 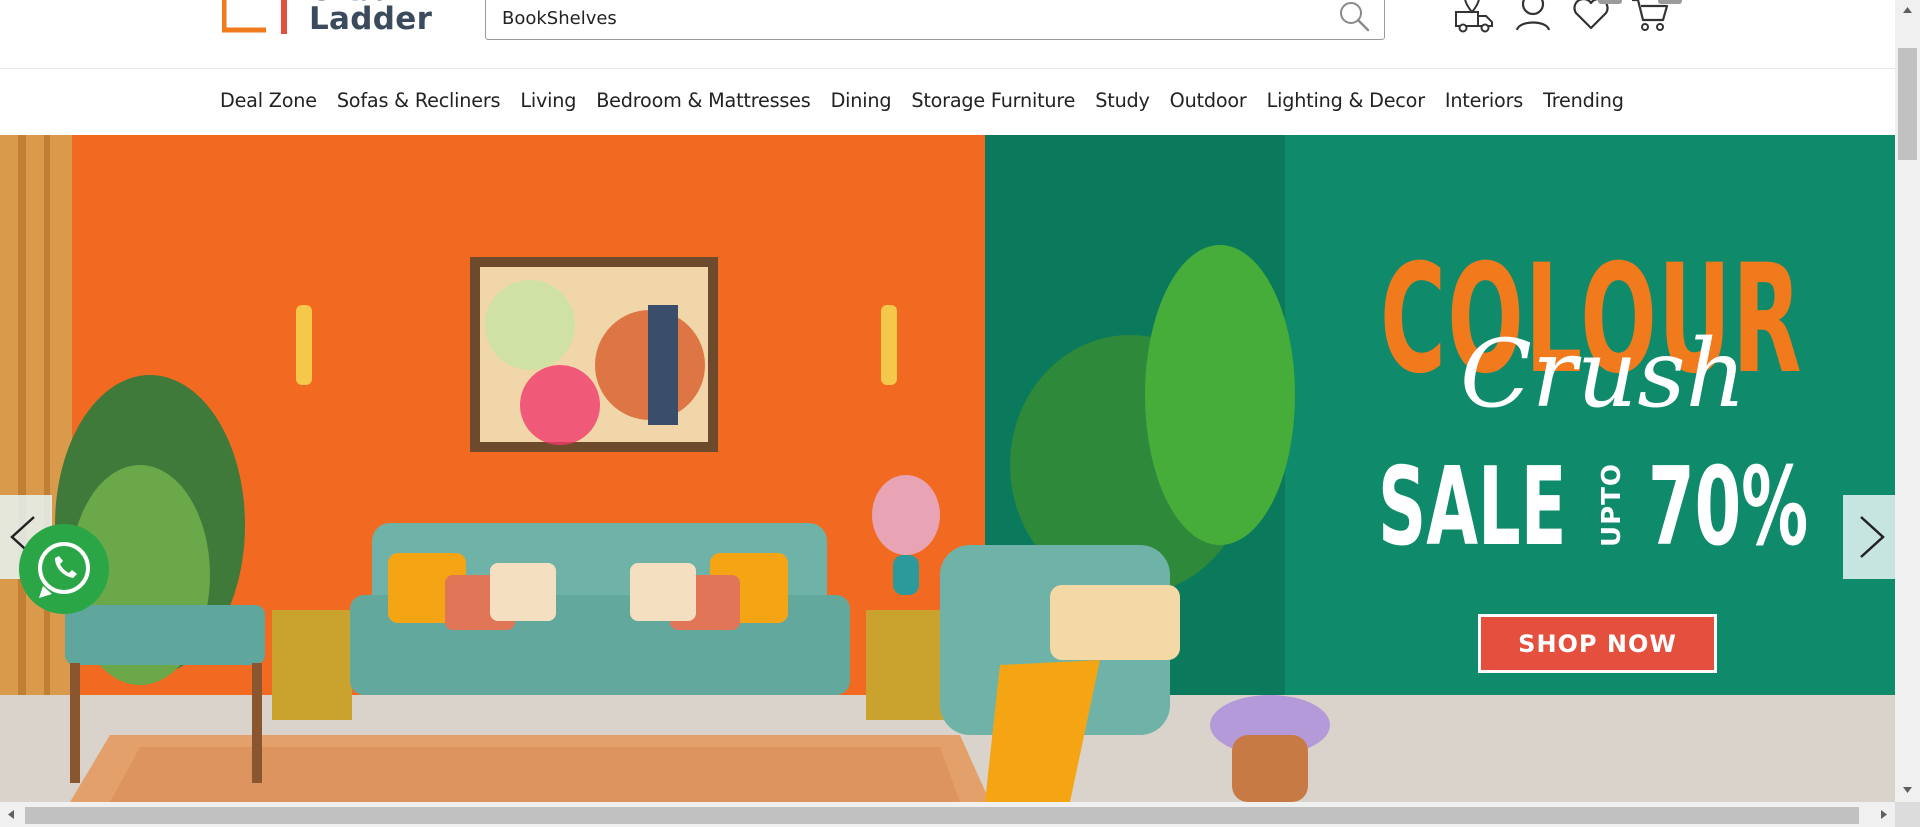 What do you see at coordinates (1472, 507) in the screenshot?
I see `promo-sale-text: SALE` at bounding box center [1472, 507].